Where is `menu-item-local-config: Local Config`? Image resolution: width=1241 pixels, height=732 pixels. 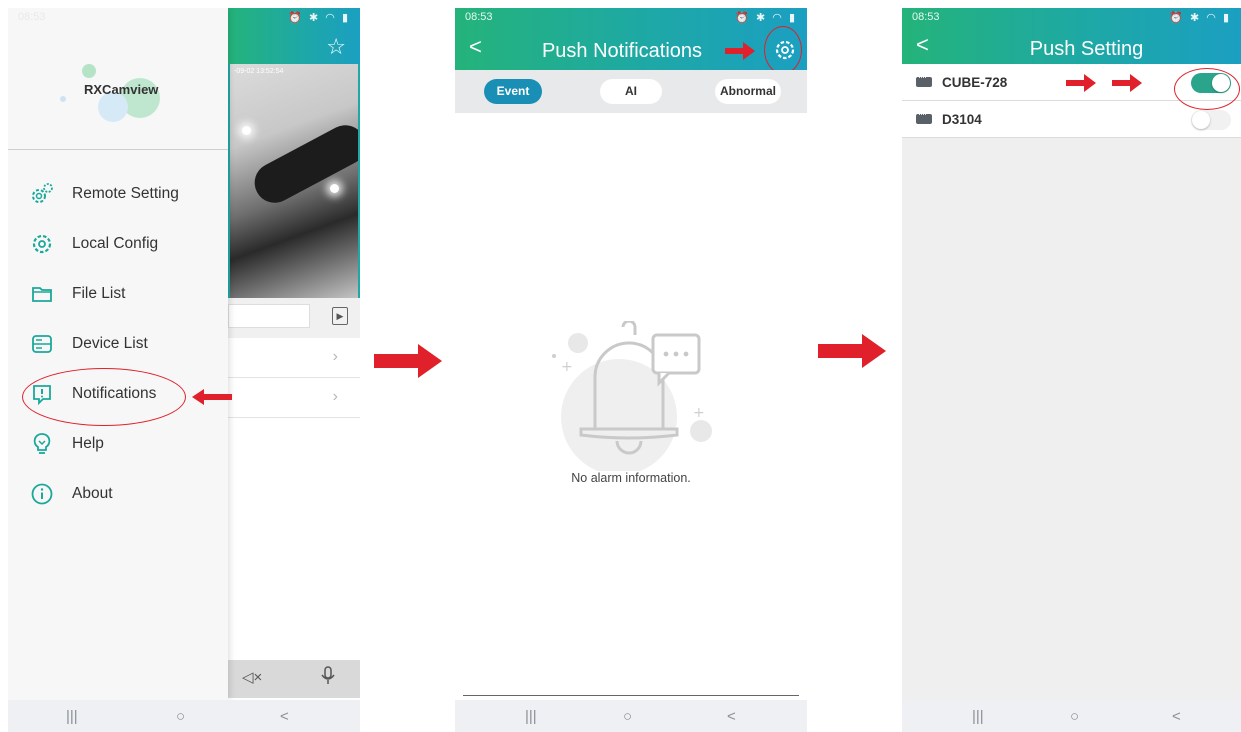 menu-item-local-config: Local Config is located at coordinates (94, 244).